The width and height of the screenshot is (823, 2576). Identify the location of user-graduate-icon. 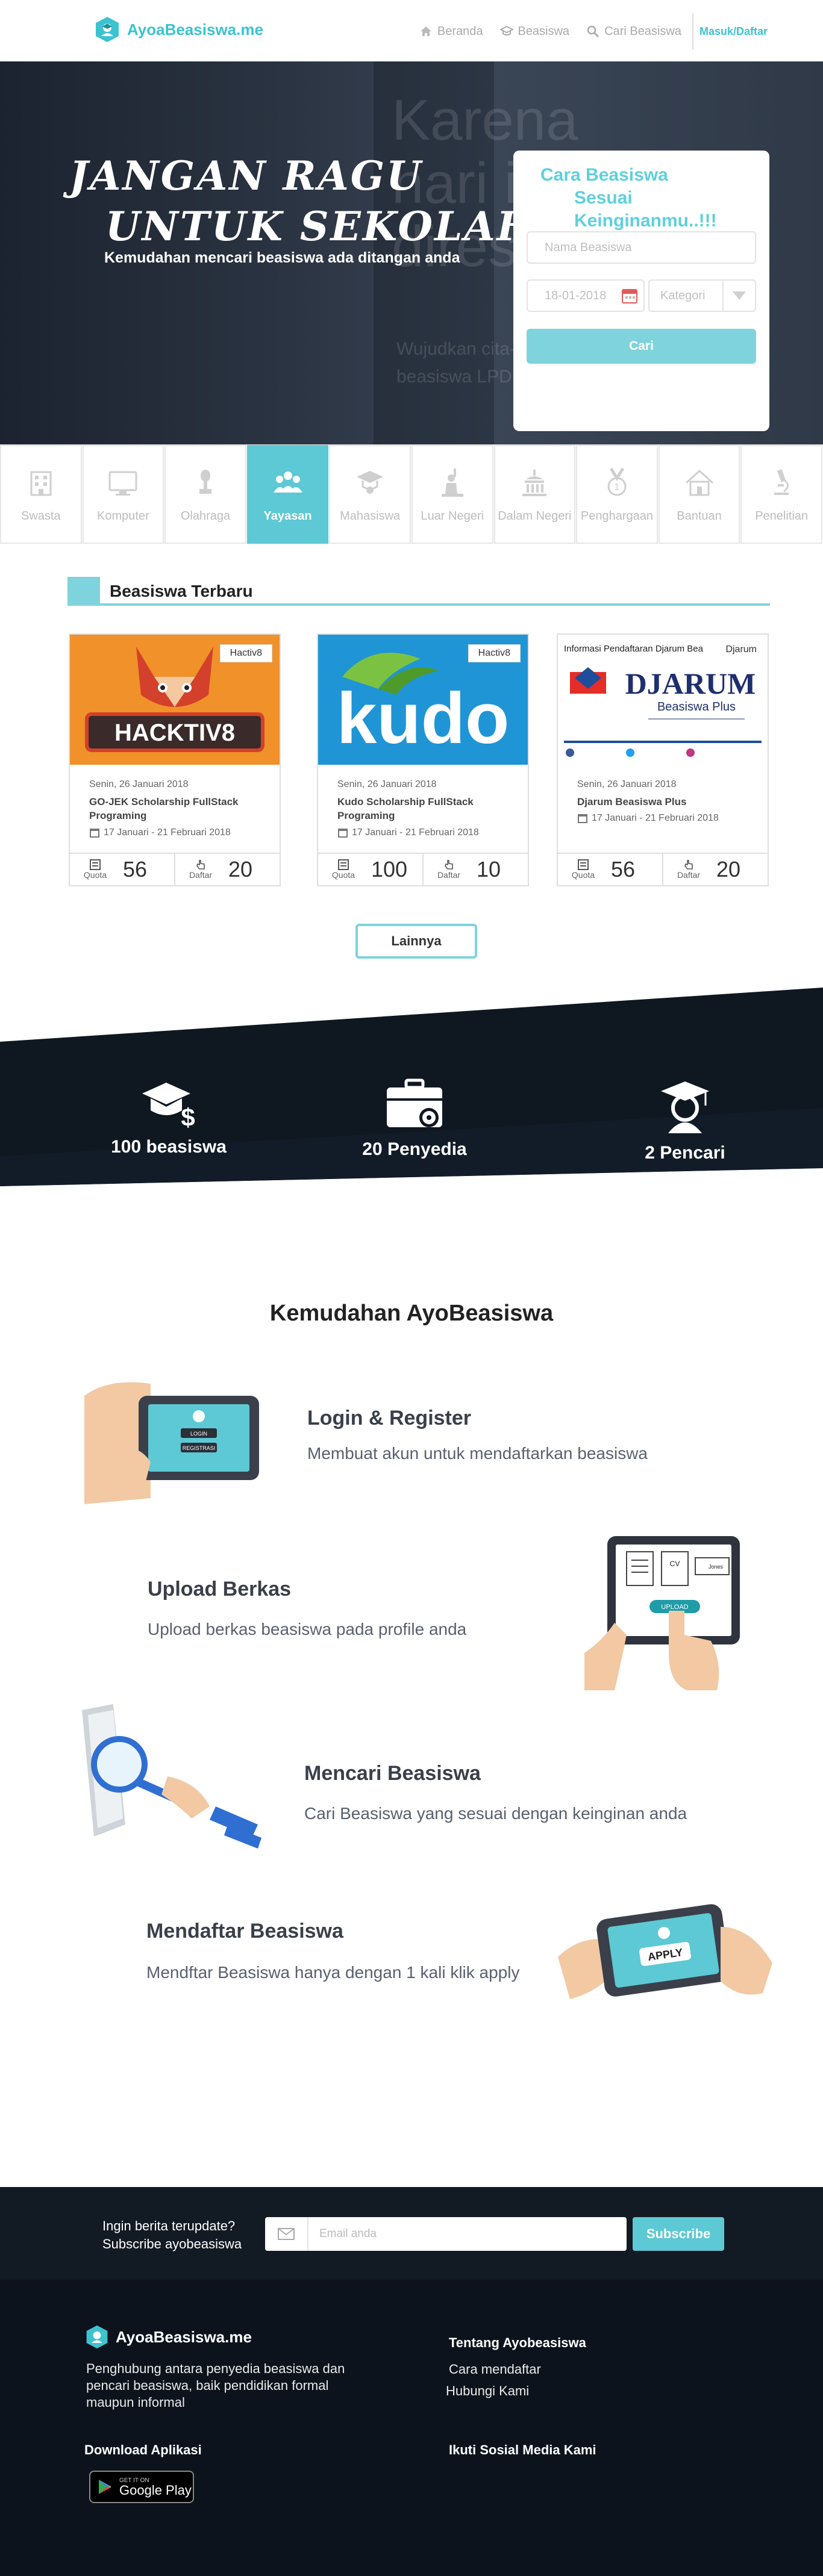
(685, 1107).